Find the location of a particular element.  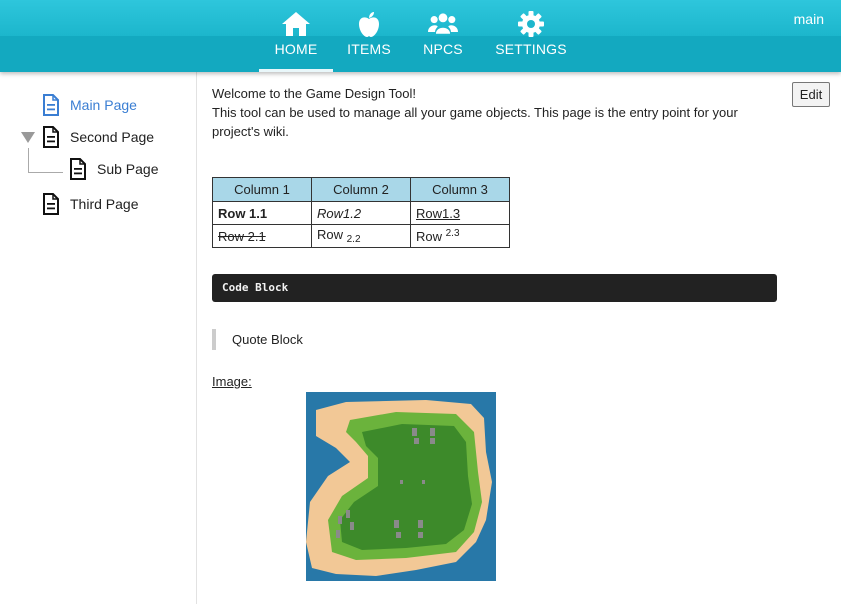

table-cell-strikethrough: Row 2.1 is located at coordinates (262, 236).